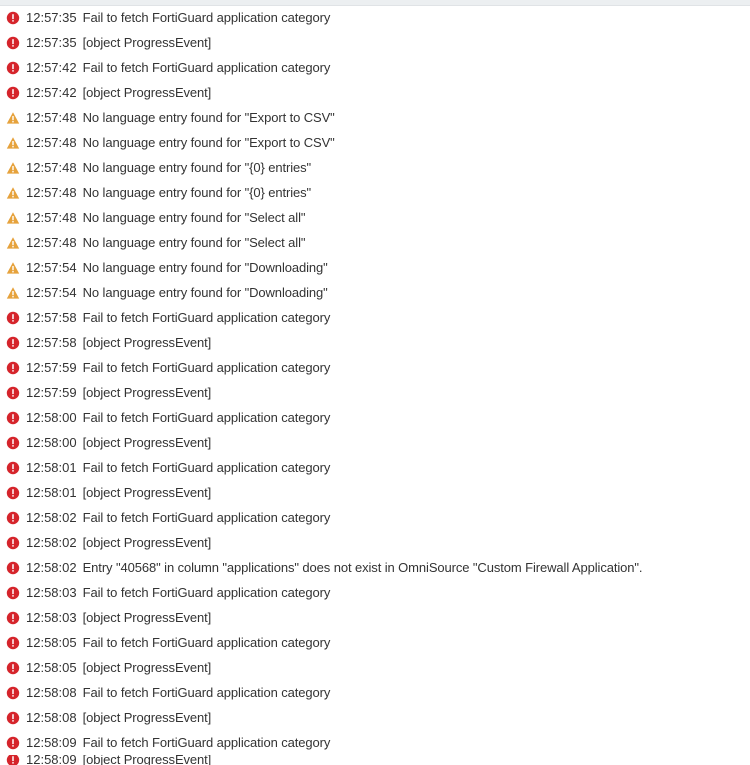  I want to click on log-entry: 12:58:01 [object ProgressEvent], so click(375, 492).